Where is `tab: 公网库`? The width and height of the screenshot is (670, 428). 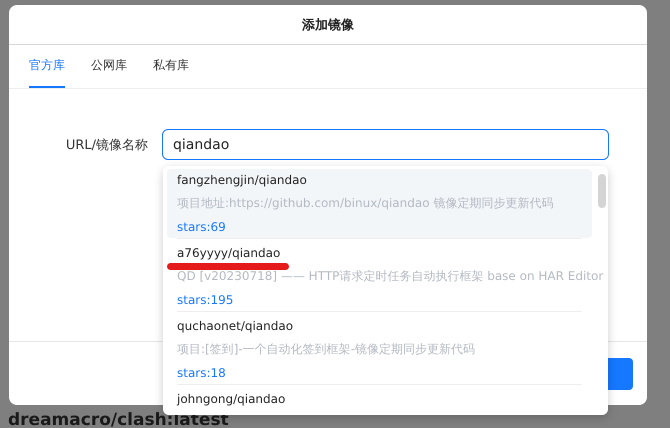
tab: 公网库 is located at coordinates (109, 66).